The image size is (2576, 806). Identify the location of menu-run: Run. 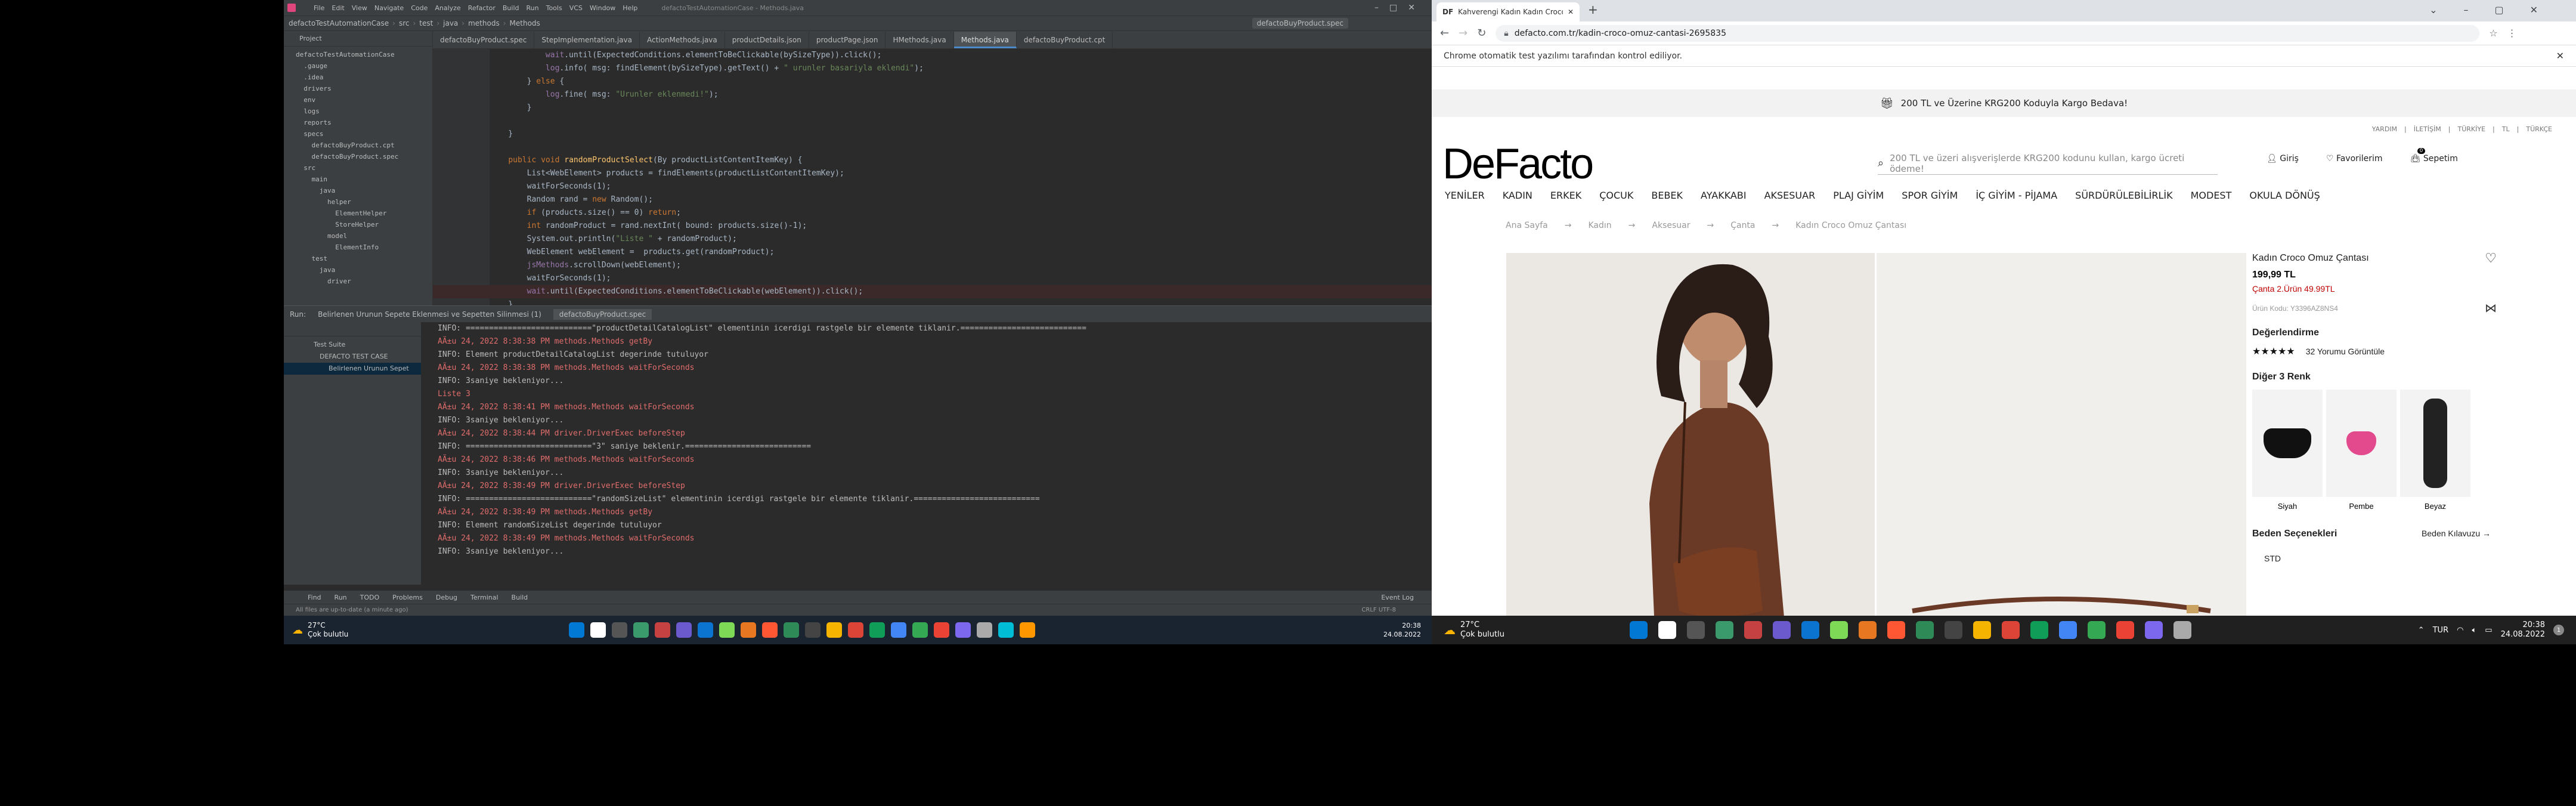
(533, 8).